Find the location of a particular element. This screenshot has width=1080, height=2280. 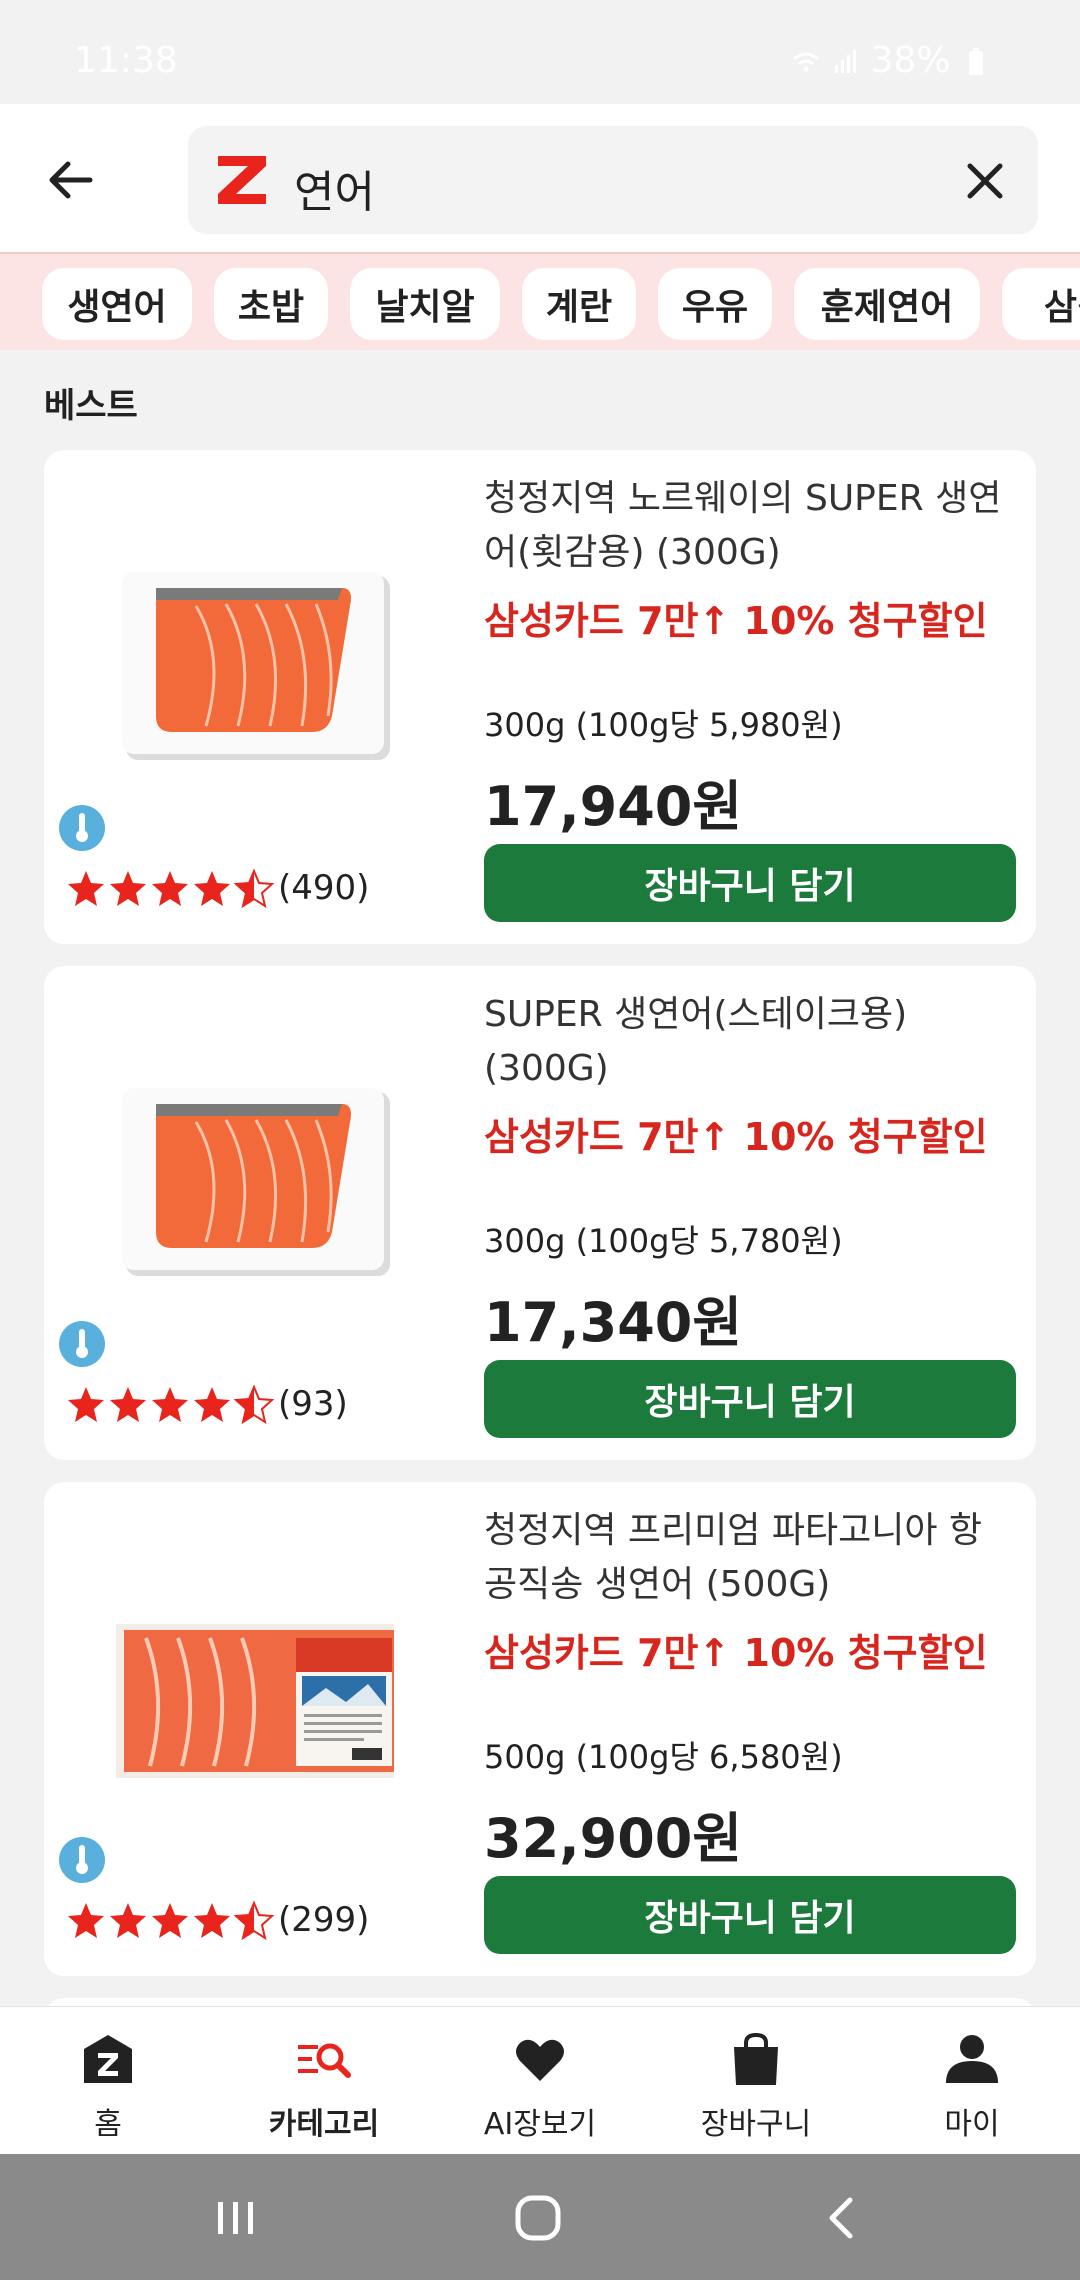

nav-label: 마이 is located at coordinates (972, 2124).